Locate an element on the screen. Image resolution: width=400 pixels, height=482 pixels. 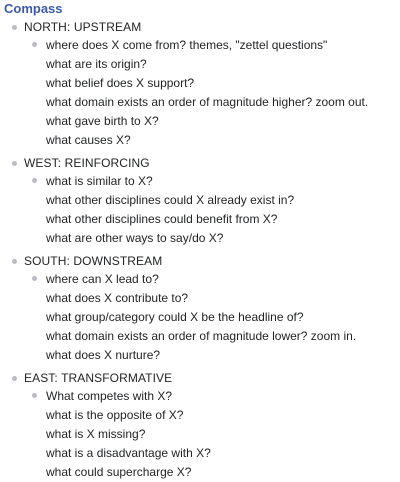
list-item-label: what could supercharge X? is located at coordinates (119, 472).